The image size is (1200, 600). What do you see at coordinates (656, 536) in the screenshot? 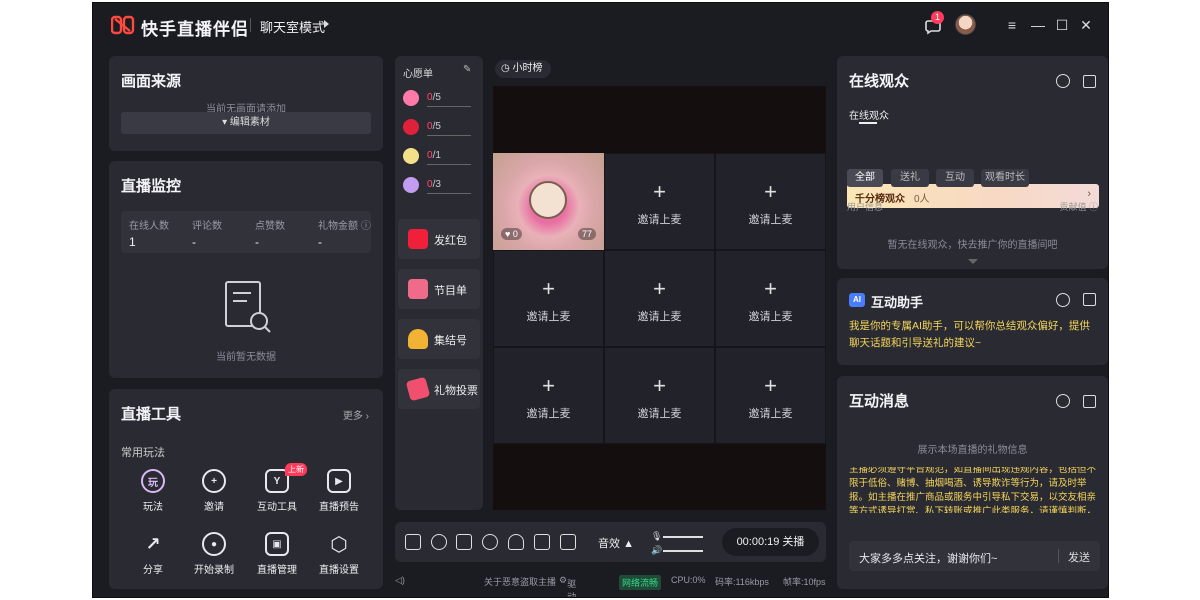
I see `mic-icon: 🎙` at bounding box center [656, 536].